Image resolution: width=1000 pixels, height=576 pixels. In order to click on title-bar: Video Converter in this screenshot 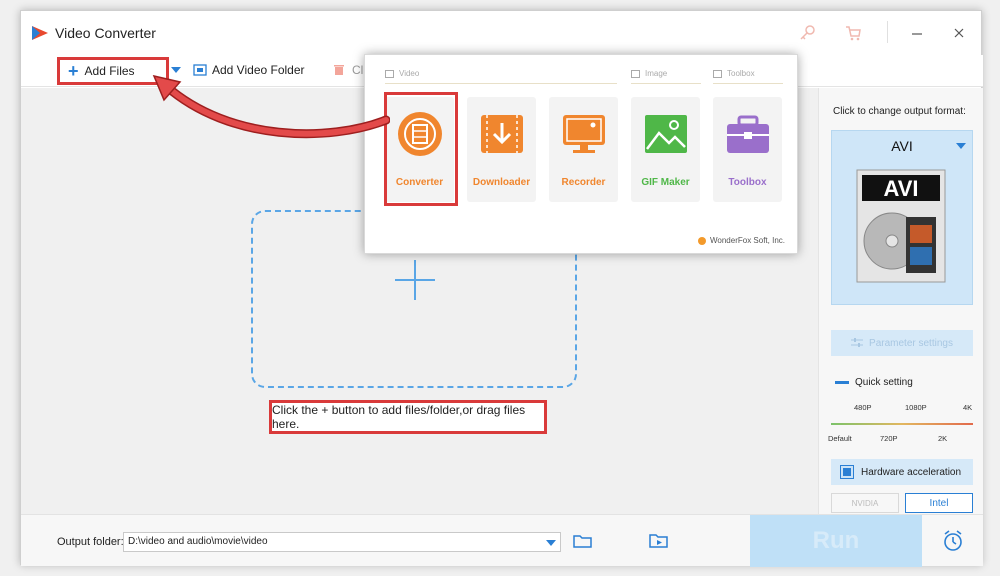, I will do `click(501, 33)`.